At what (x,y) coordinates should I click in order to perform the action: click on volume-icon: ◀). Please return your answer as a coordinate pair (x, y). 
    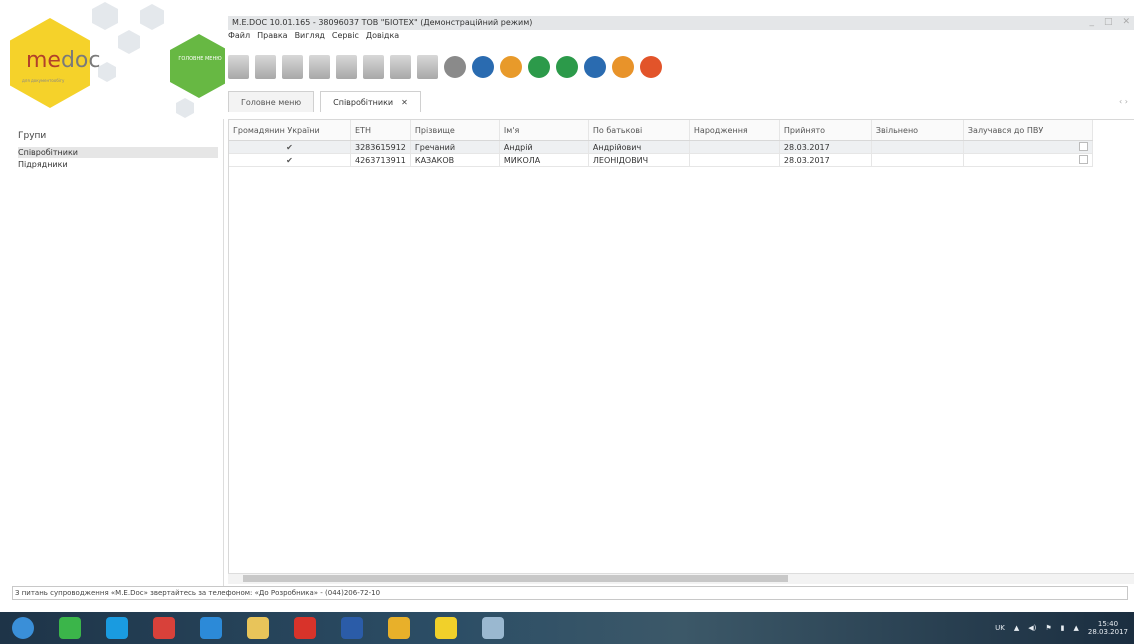
    Looking at the image, I should click on (1032, 628).